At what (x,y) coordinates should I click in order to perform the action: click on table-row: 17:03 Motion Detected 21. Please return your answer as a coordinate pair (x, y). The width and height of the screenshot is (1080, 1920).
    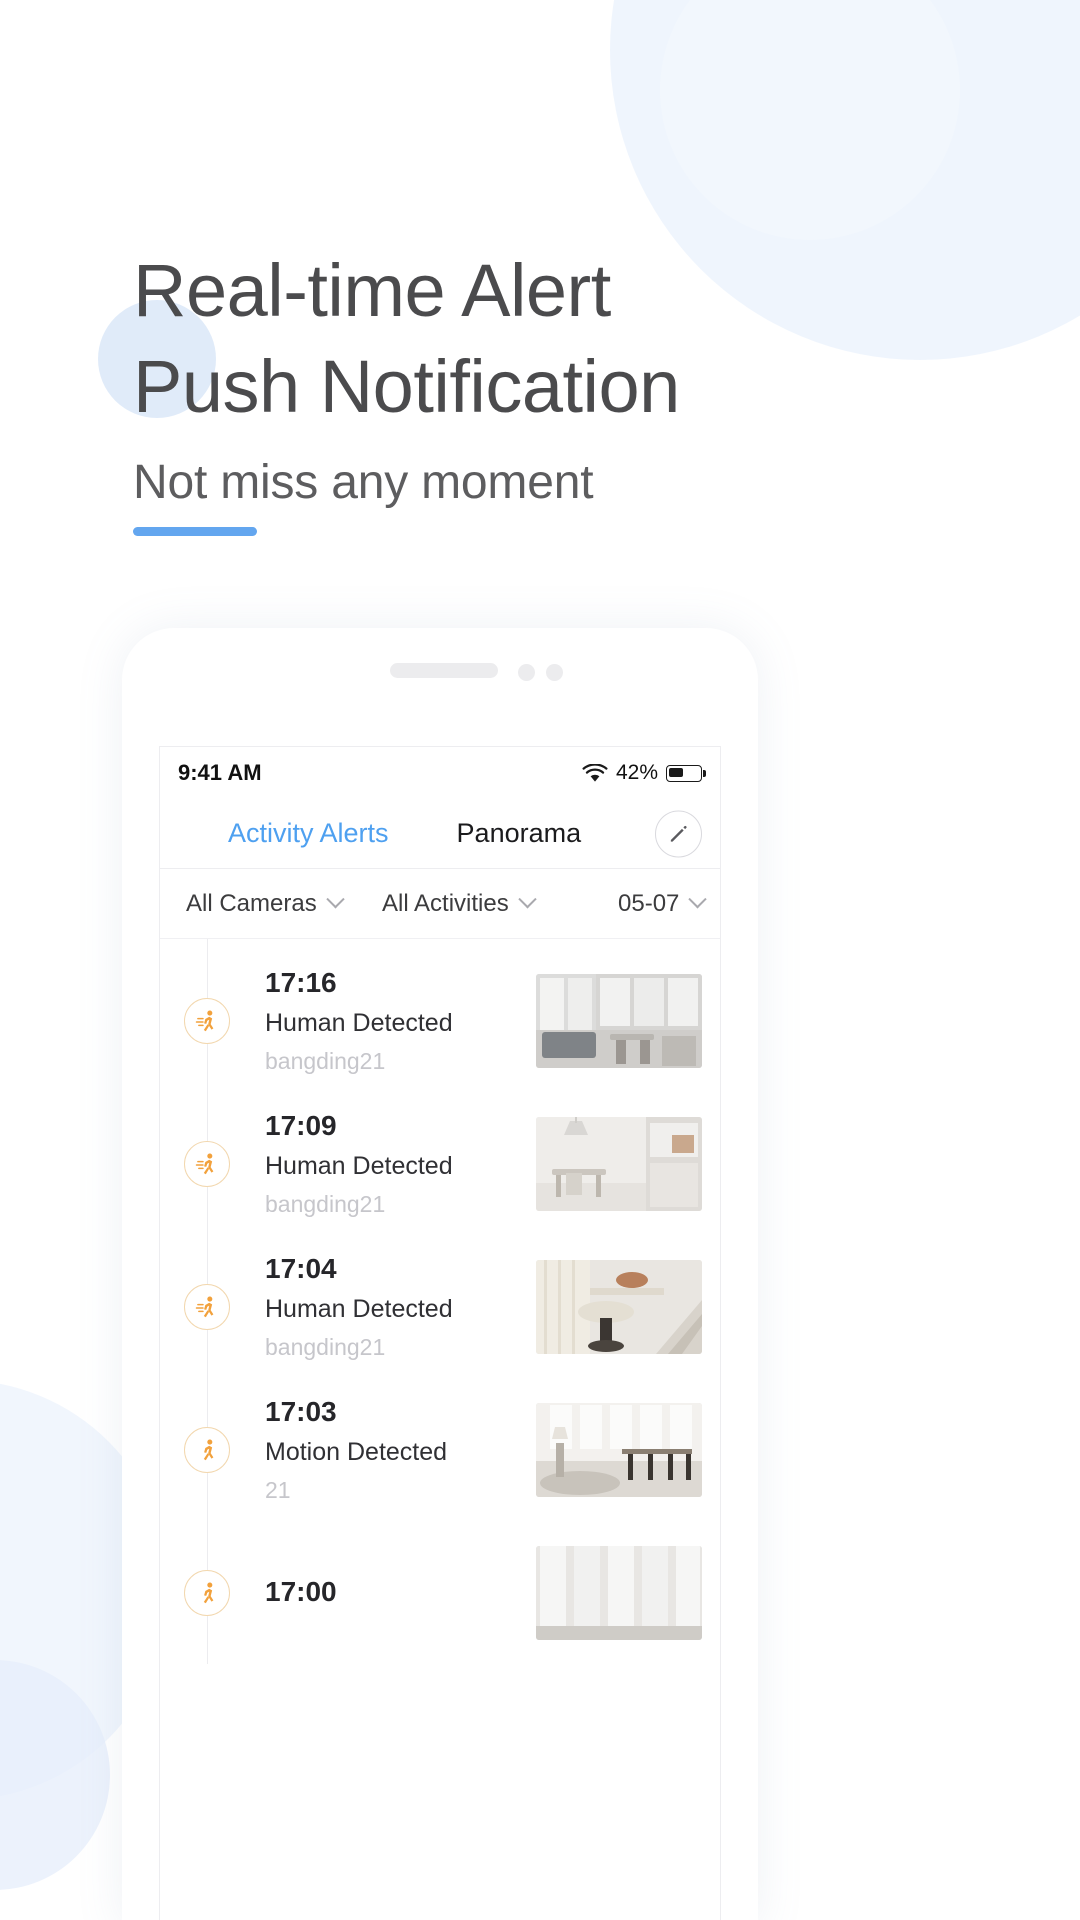
    Looking at the image, I should click on (440, 1449).